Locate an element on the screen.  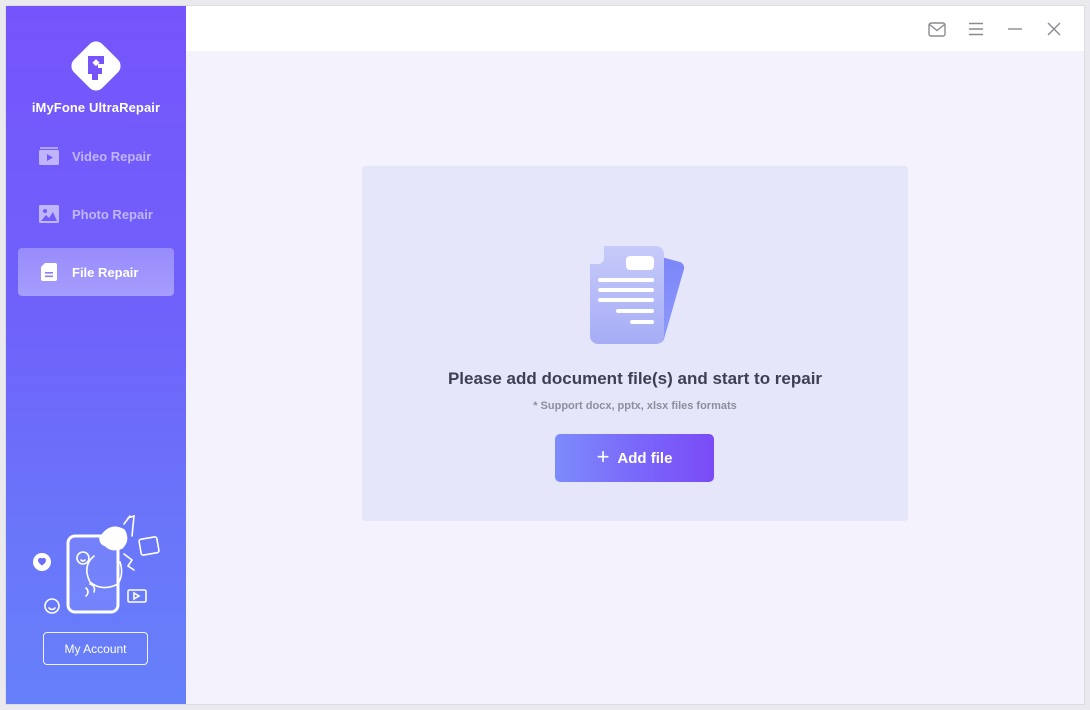
mail-icon is located at coordinates (937, 29).